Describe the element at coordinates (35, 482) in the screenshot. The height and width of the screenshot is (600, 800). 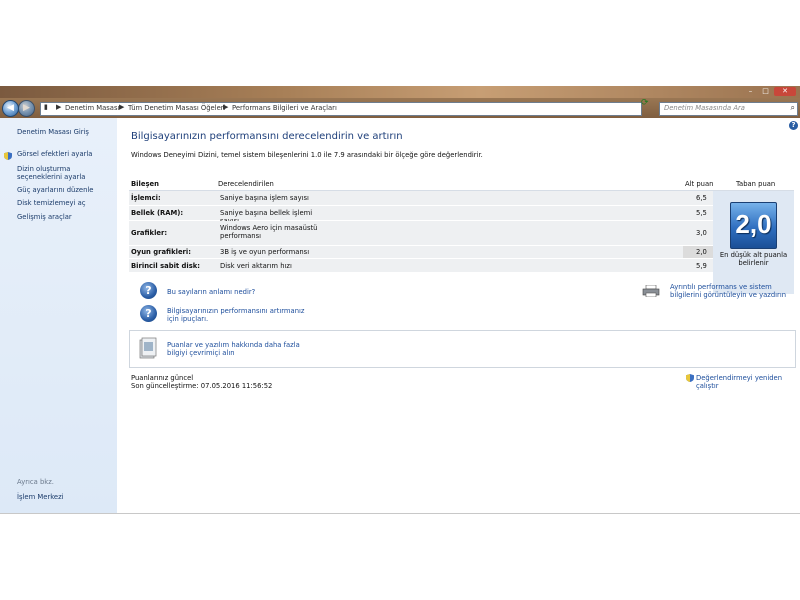
I see `see-also-label: Ayrıca bkz.` at that location.